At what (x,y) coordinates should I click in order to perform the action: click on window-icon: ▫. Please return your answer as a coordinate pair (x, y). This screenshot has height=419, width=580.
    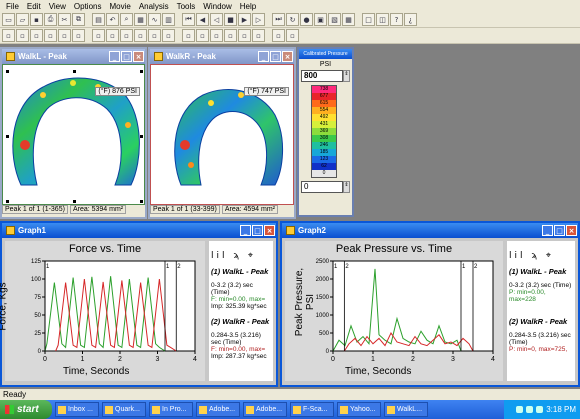
    Looking at the image, I should click on (278, 35).